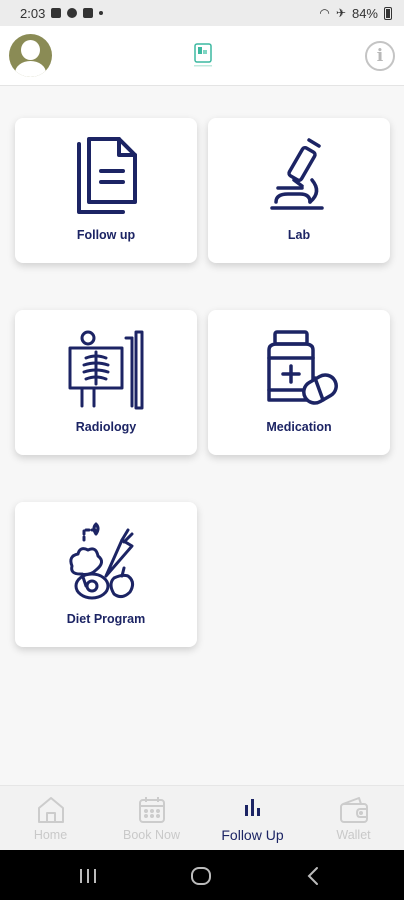 The height and width of the screenshot is (900, 404). Describe the element at coordinates (297, 174) in the screenshot. I see `microscope-icon` at that location.